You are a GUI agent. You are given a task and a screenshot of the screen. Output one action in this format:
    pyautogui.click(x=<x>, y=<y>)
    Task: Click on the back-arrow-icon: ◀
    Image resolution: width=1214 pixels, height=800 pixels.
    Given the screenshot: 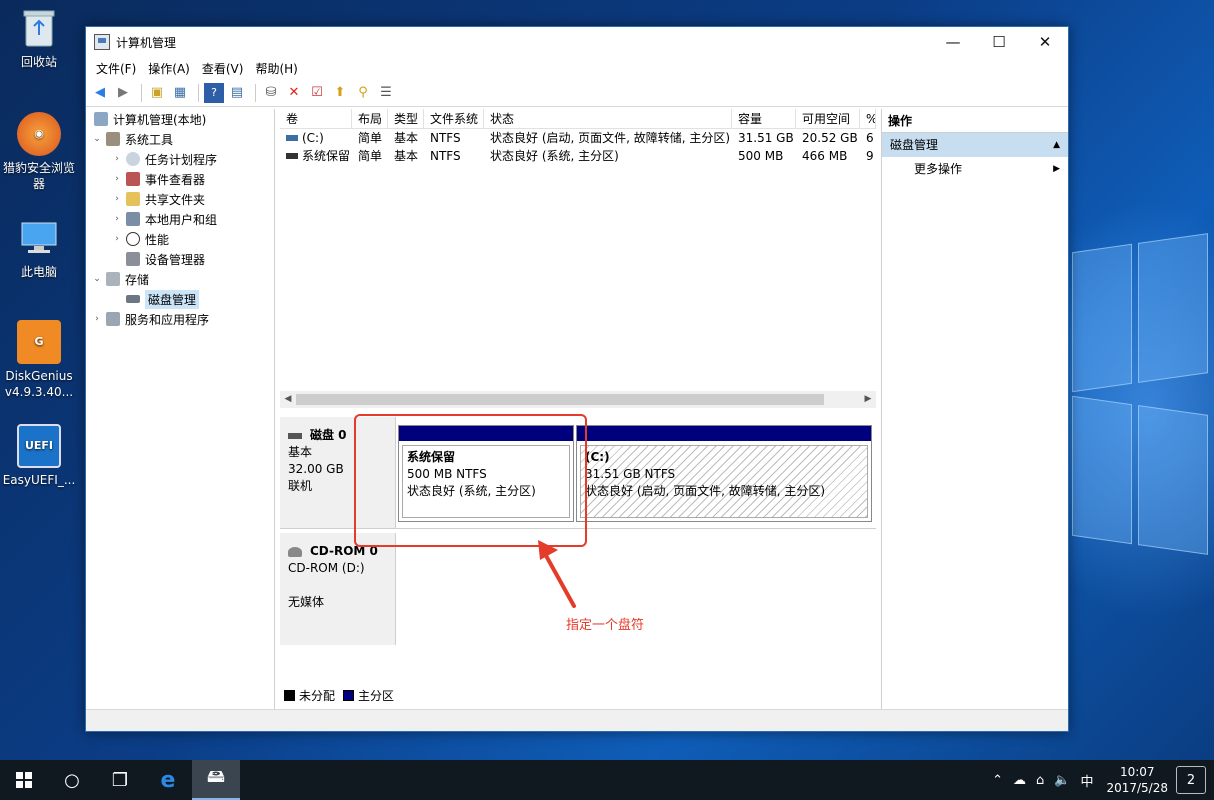 What is the action you would take?
    pyautogui.click(x=100, y=93)
    